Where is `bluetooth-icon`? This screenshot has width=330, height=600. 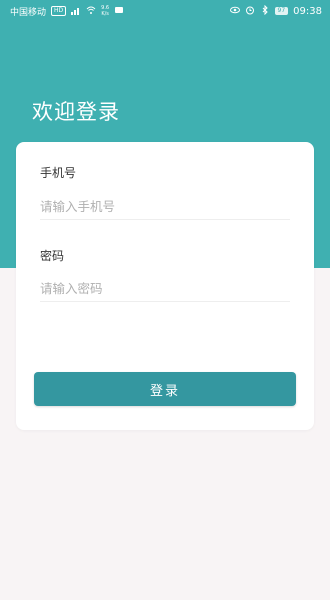
bluetooth-icon is located at coordinates (265, 11).